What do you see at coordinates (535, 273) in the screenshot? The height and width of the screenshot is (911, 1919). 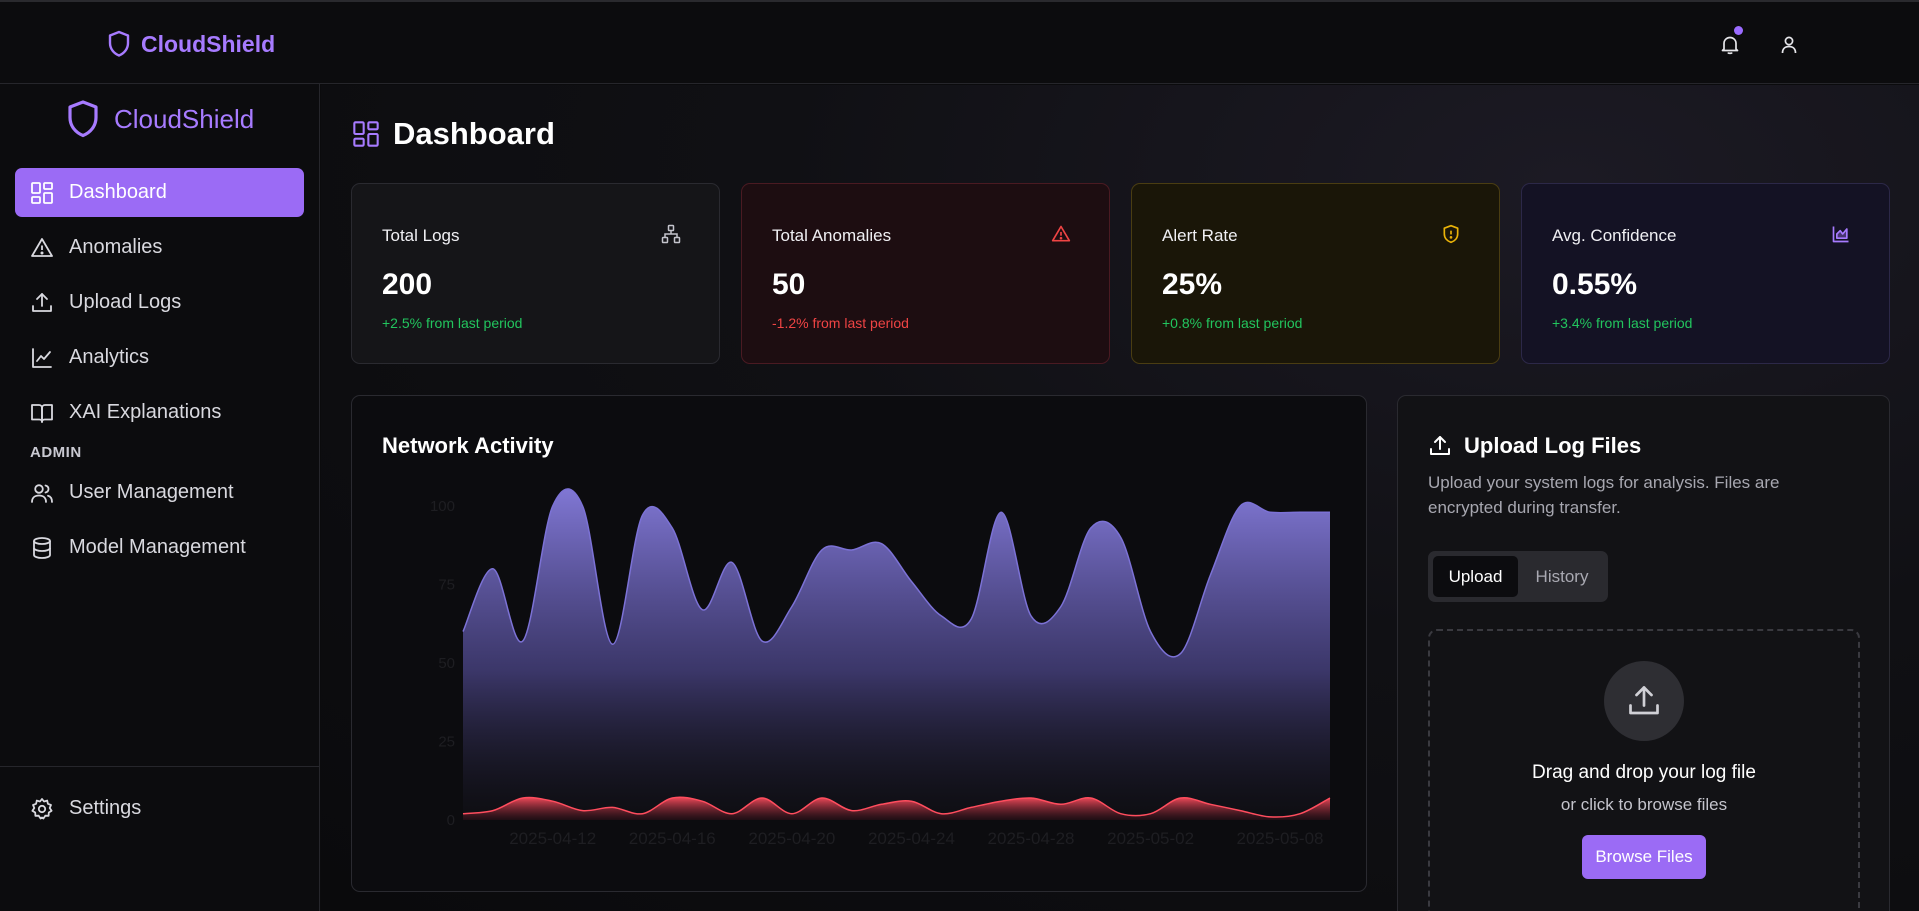 I see `stat-card-total-logs: Total Logs 200 +2.5% from last period` at bounding box center [535, 273].